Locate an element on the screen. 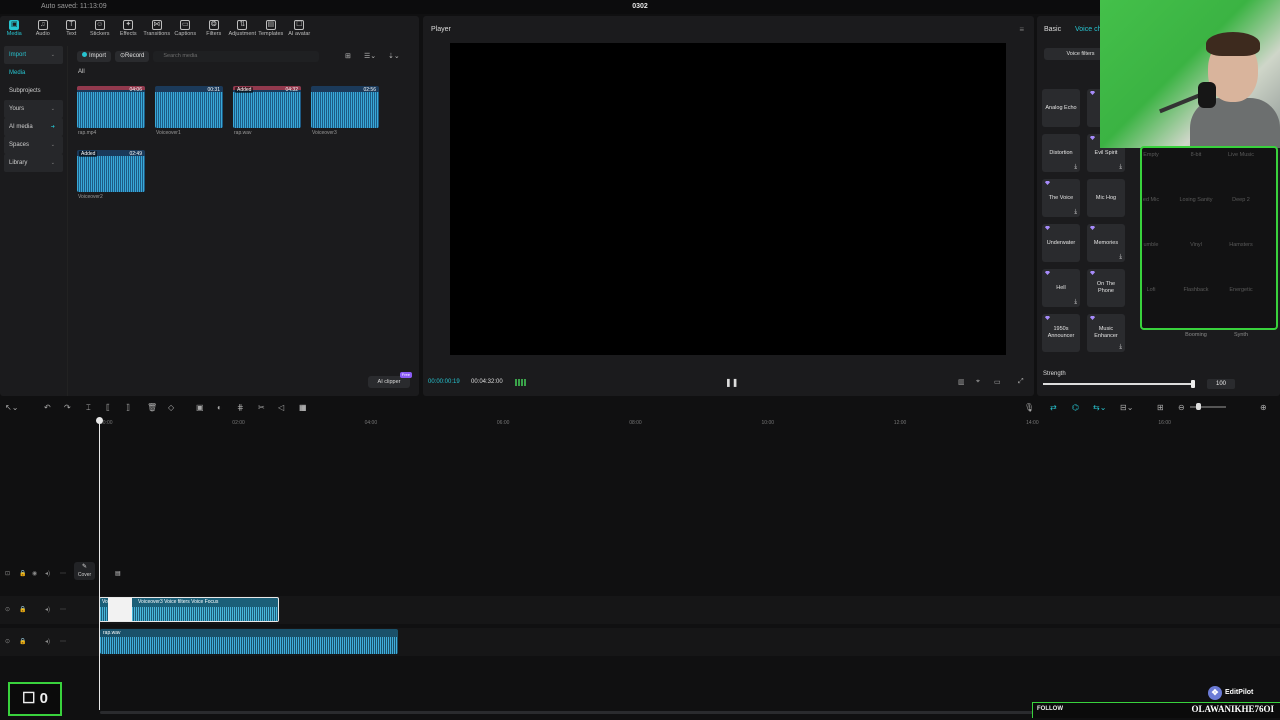 This screenshot has height=720, width=1280. tab-ai-avatar: ☐ AI avatar is located at coordinates (299, 29).